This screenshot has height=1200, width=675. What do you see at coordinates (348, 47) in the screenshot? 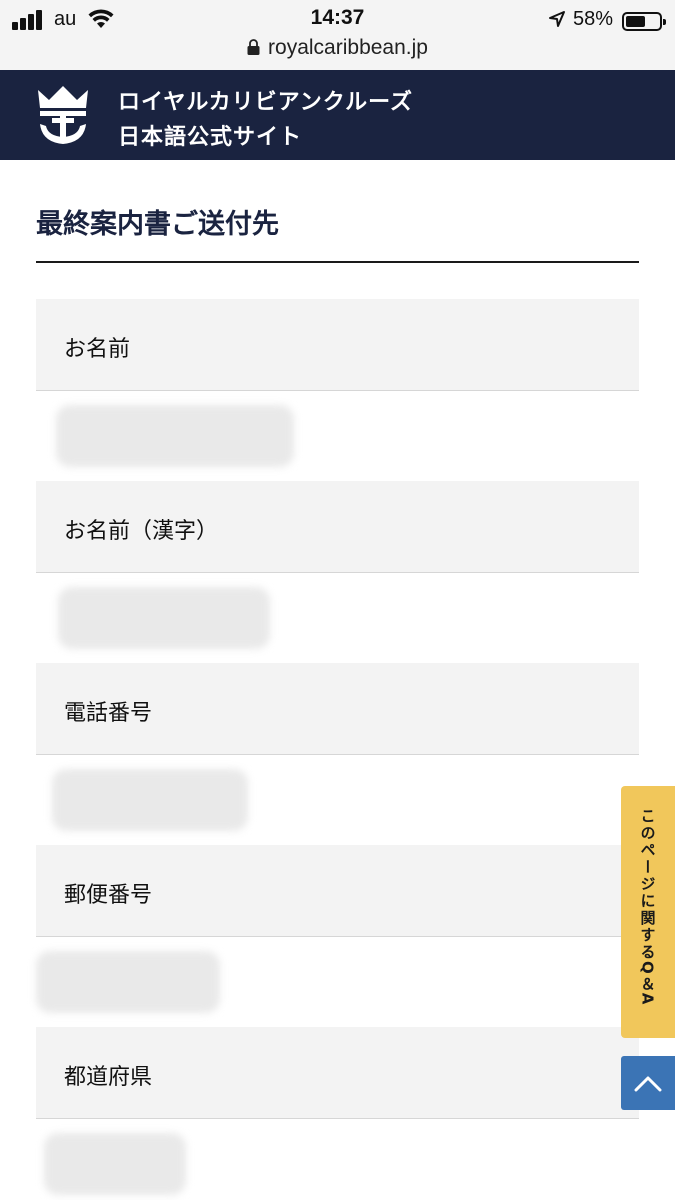
I see `url-text: royalcaribbean.jp` at bounding box center [348, 47].